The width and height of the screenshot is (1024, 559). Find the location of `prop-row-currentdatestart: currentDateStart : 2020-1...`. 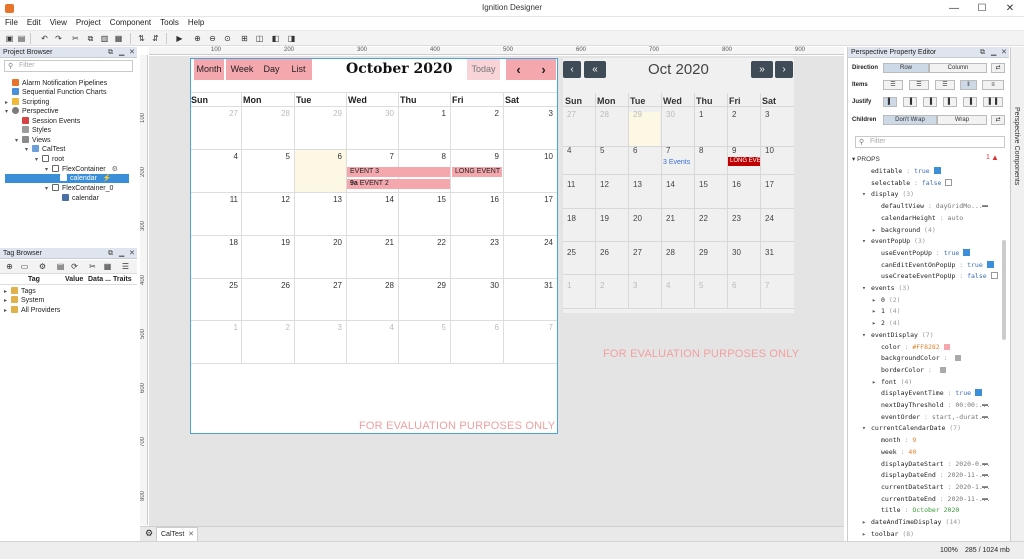

prop-row-currentdatestart: currentDateStart : 2020-1... is located at coordinates (931, 487).